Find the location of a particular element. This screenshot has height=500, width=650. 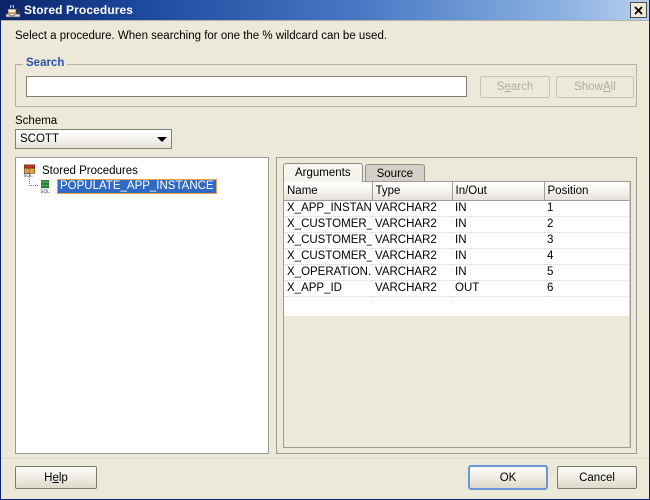

column-header-name: Name is located at coordinates (328, 191).